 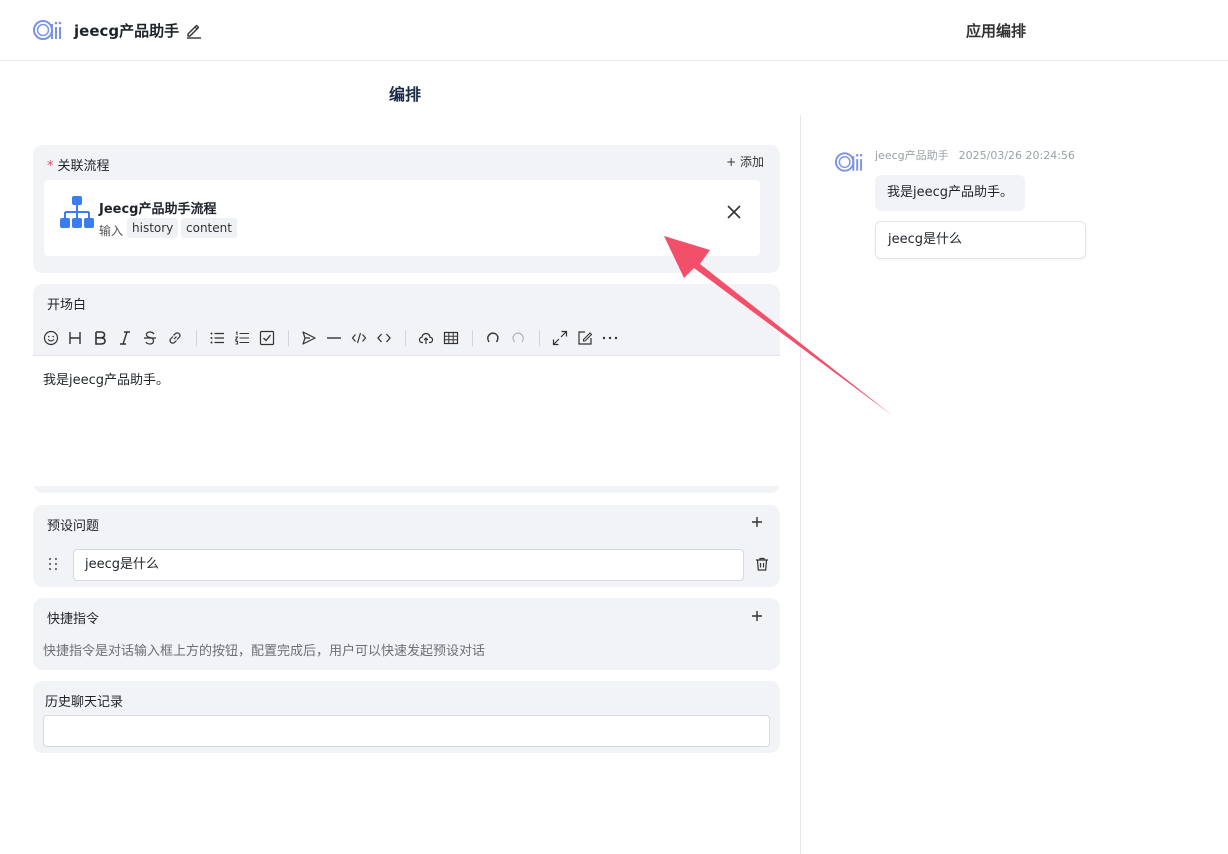 I want to click on message-timestamp: 2025/03/26 20:24:56, so click(x=1016, y=155).